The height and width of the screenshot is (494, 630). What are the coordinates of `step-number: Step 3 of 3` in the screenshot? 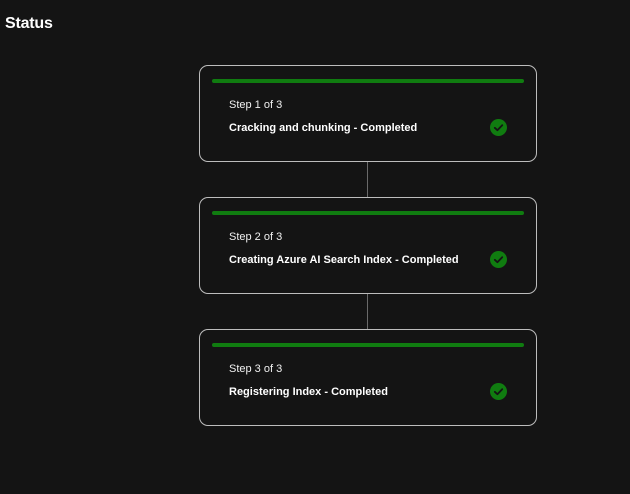 It's located at (256, 369).